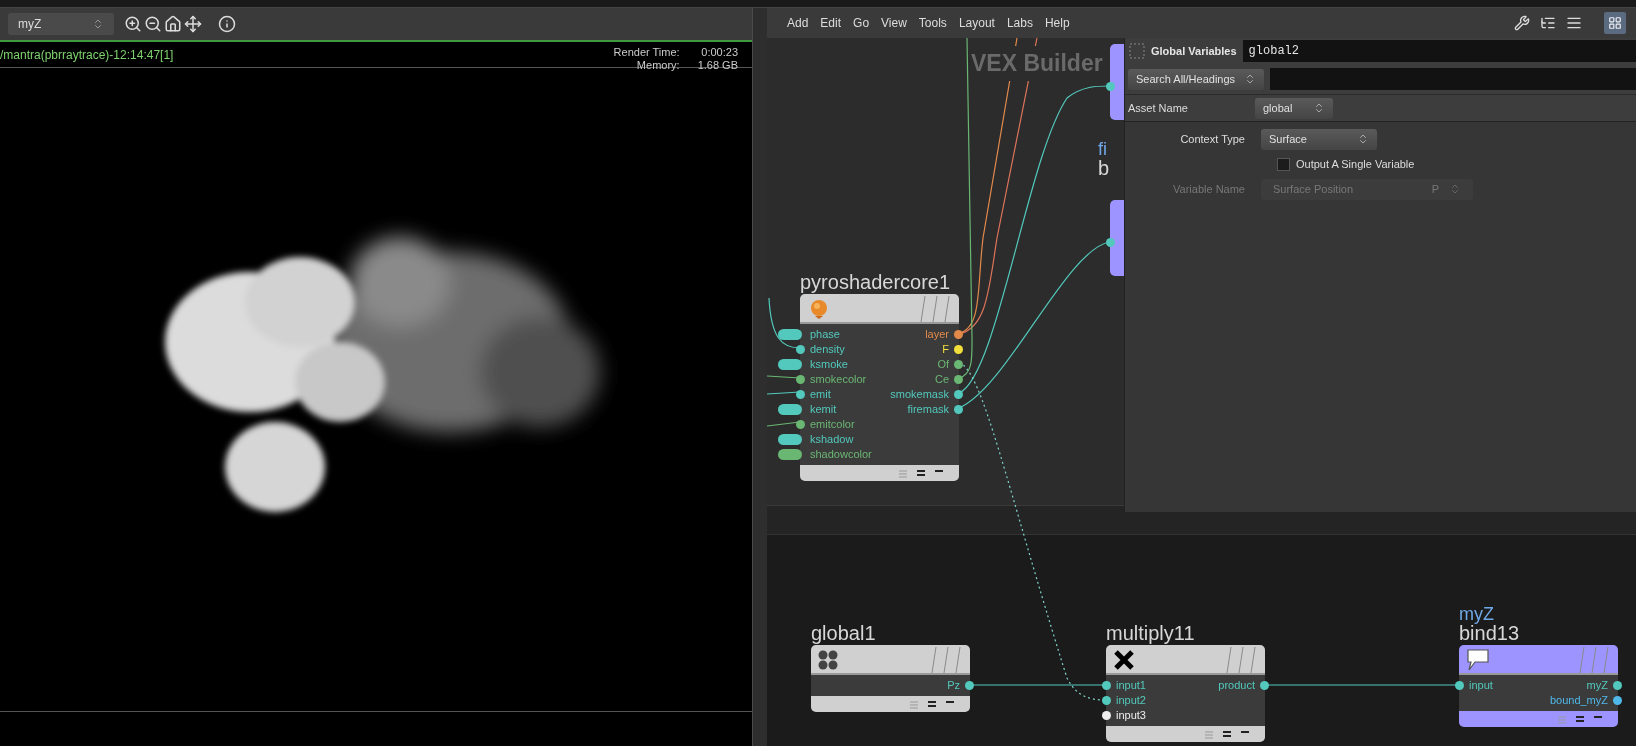 The image size is (1636, 746). What do you see at coordinates (1574, 23) in the screenshot?
I see `list-icon` at bounding box center [1574, 23].